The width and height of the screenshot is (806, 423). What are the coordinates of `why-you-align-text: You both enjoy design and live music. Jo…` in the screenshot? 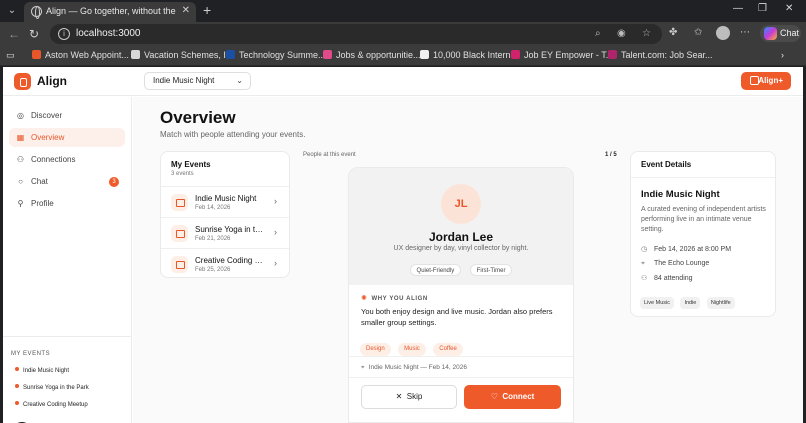 It's located at (457, 317).